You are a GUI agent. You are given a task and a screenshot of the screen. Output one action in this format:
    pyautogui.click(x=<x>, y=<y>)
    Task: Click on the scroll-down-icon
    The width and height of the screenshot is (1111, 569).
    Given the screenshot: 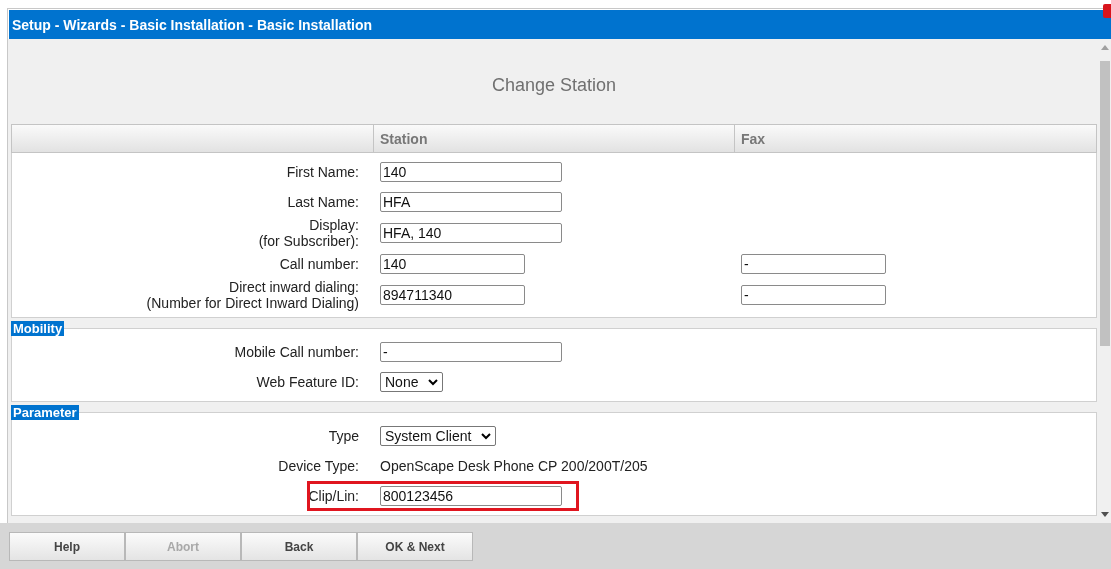 What is the action you would take?
    pyautogui.click(x=1105, y=514)
    